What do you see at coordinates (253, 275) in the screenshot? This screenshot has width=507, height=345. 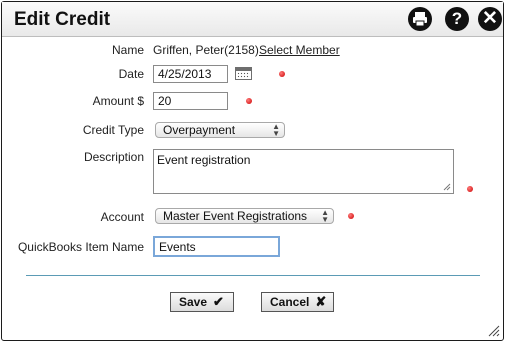 I see `divider` at bounding box center [253, 275].